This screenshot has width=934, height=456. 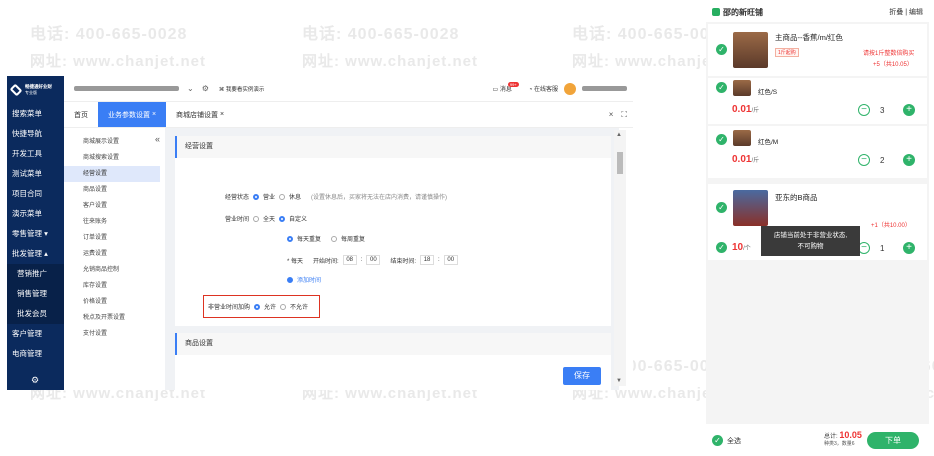 I want to click on submenu-item: 客户设置, so click(x=112, y=206).